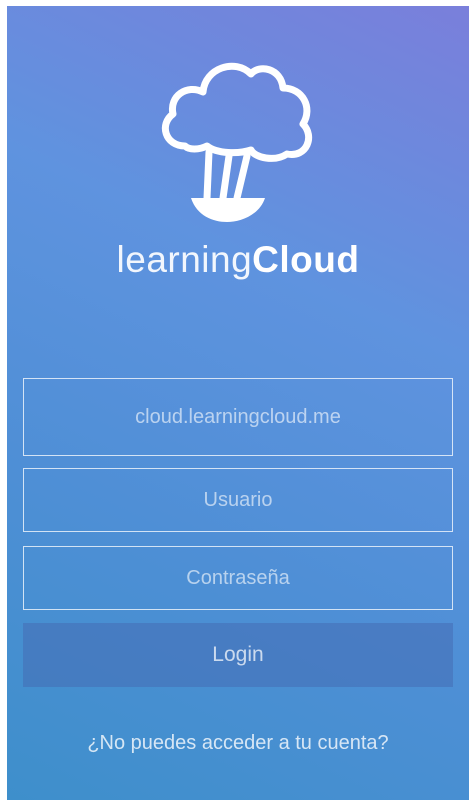 This screenshot has height=800, width=474. I want to click on login-button: Login, so click(238, 655).